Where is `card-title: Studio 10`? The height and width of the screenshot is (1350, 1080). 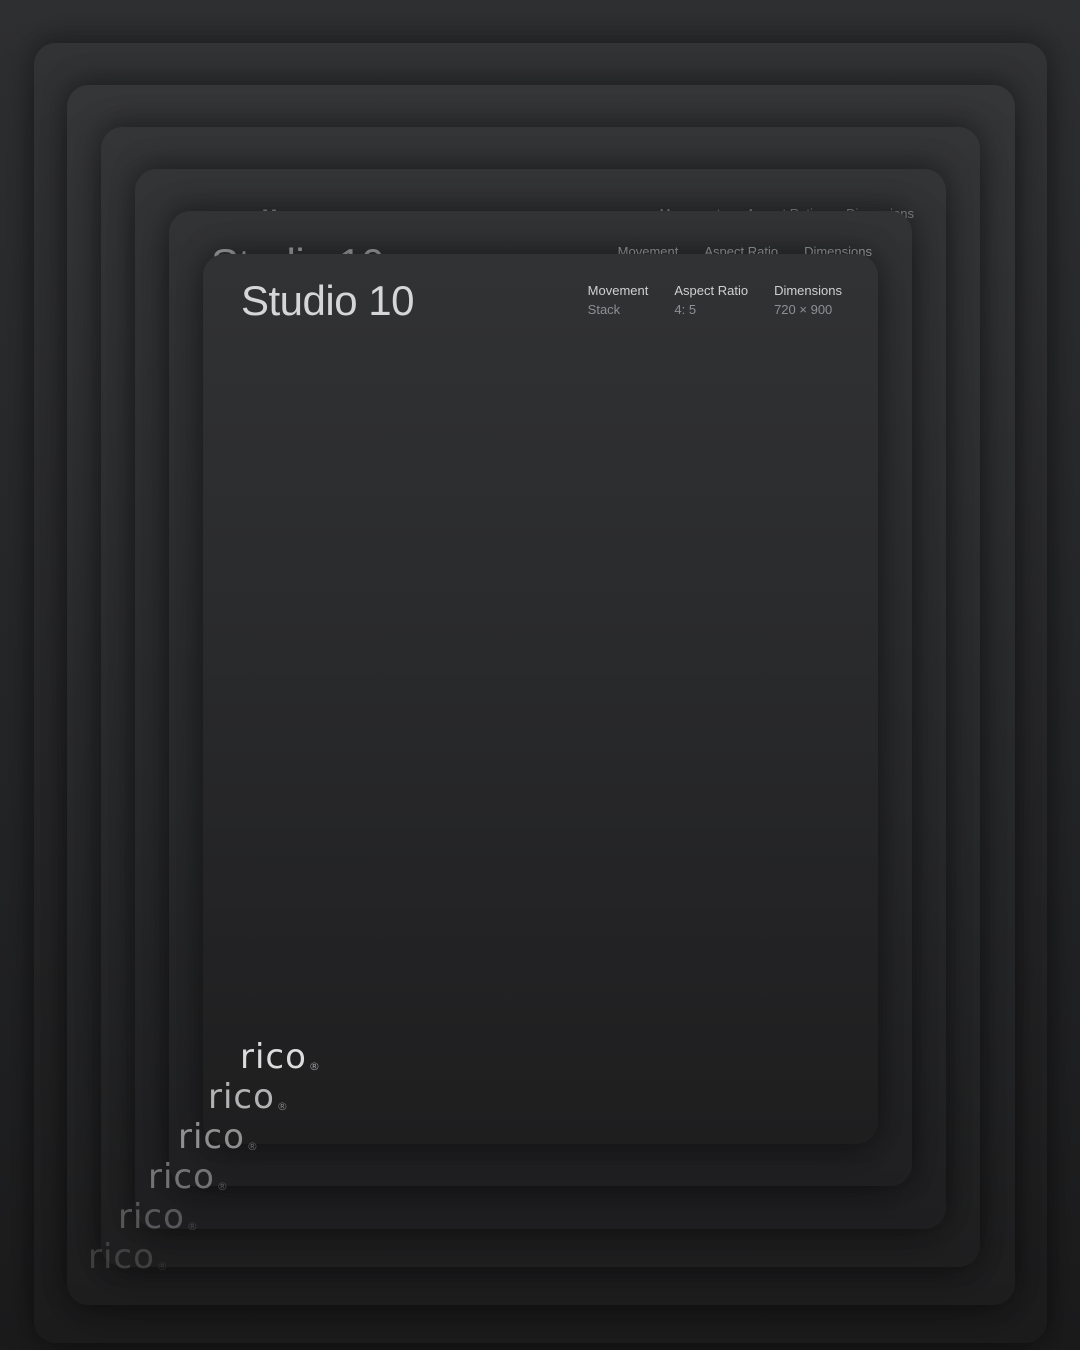
card-title: Studio 10 is located at coordinates (327, 300).